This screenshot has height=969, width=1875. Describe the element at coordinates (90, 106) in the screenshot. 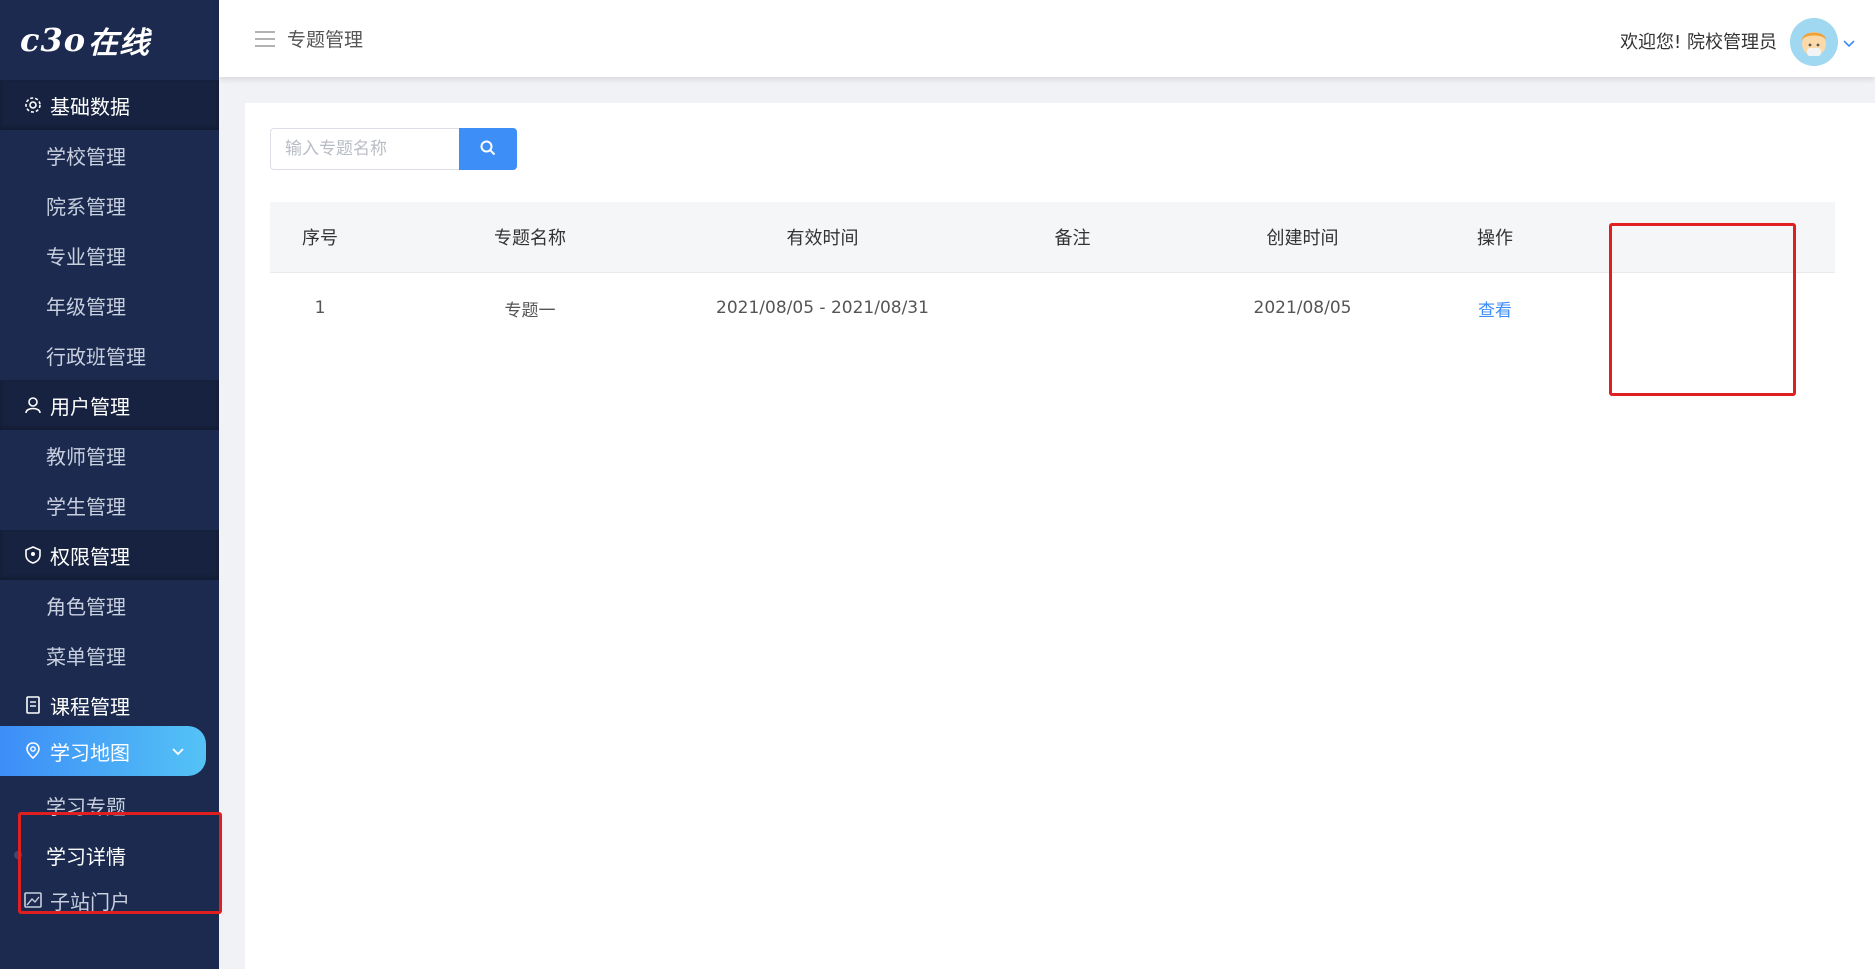

I see `sidebar-group-label: 基础数据` at that location.